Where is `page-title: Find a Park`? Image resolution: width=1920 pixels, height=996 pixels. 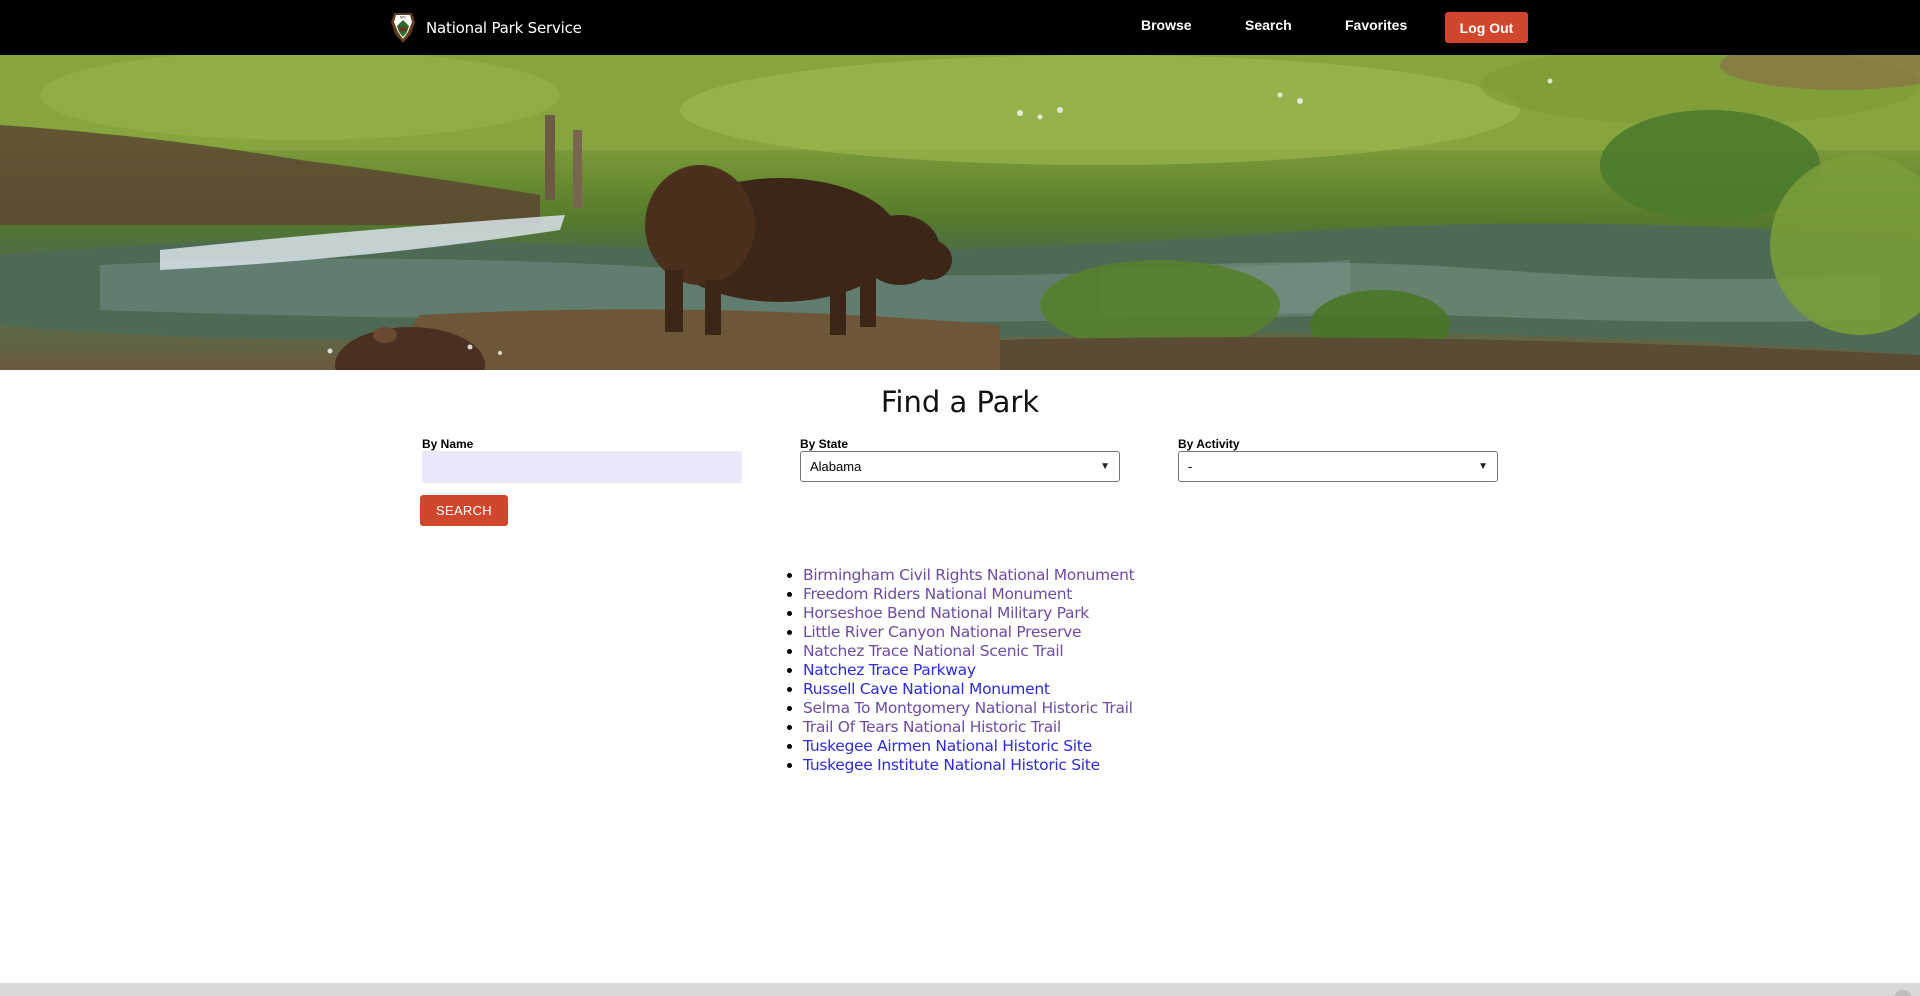
page-title: Find a Park is located at coordinates (960, 402).